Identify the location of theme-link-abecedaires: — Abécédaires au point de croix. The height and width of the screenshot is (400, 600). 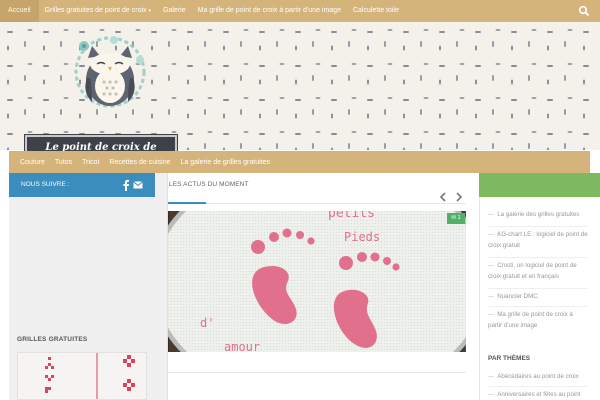
(538, 377).